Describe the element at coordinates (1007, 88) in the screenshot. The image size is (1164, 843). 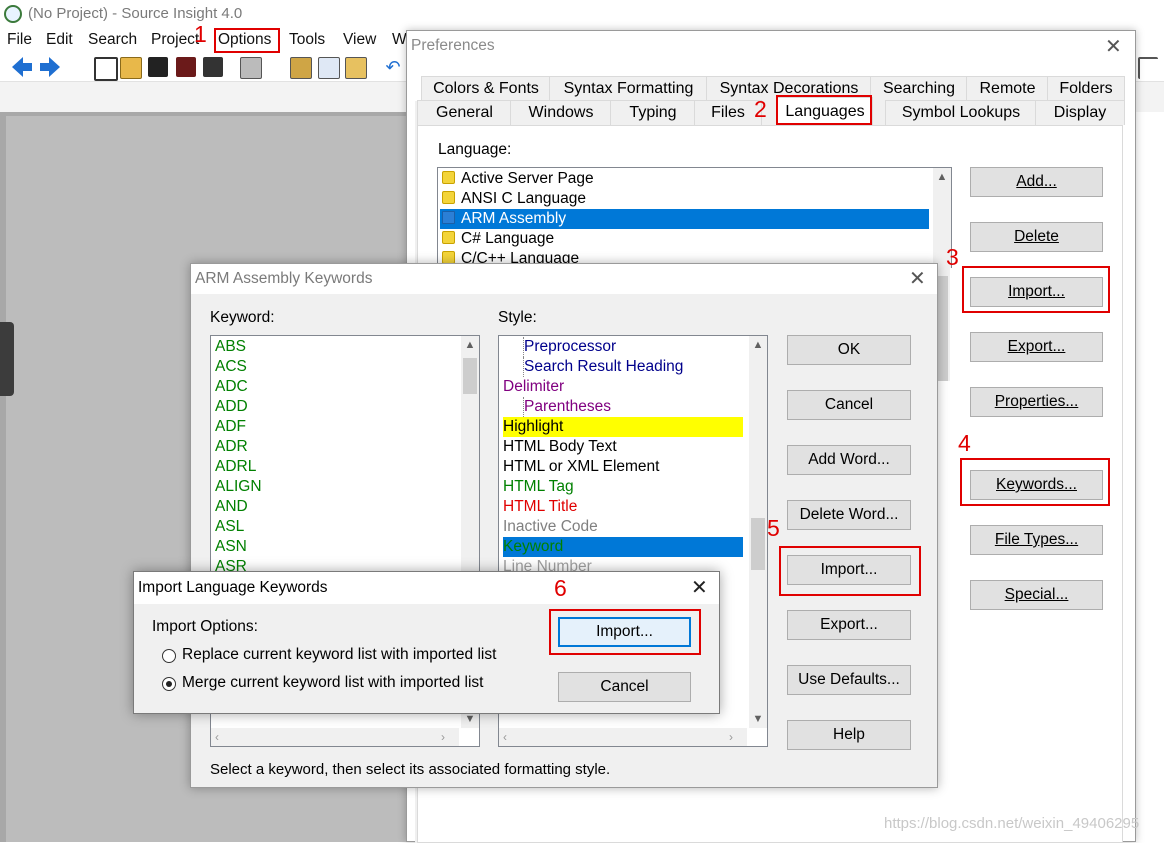
I see `tab-remote: Remote` at that location.